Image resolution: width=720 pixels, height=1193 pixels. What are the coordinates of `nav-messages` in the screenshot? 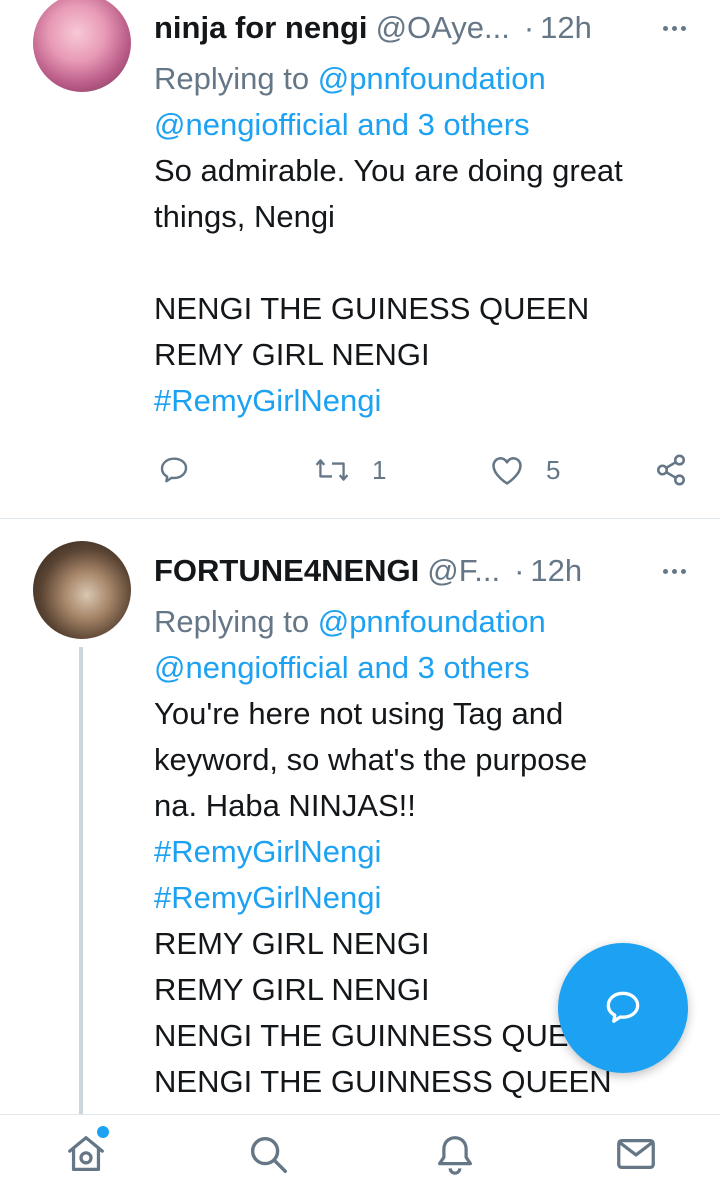 It's located at (636, 1154).